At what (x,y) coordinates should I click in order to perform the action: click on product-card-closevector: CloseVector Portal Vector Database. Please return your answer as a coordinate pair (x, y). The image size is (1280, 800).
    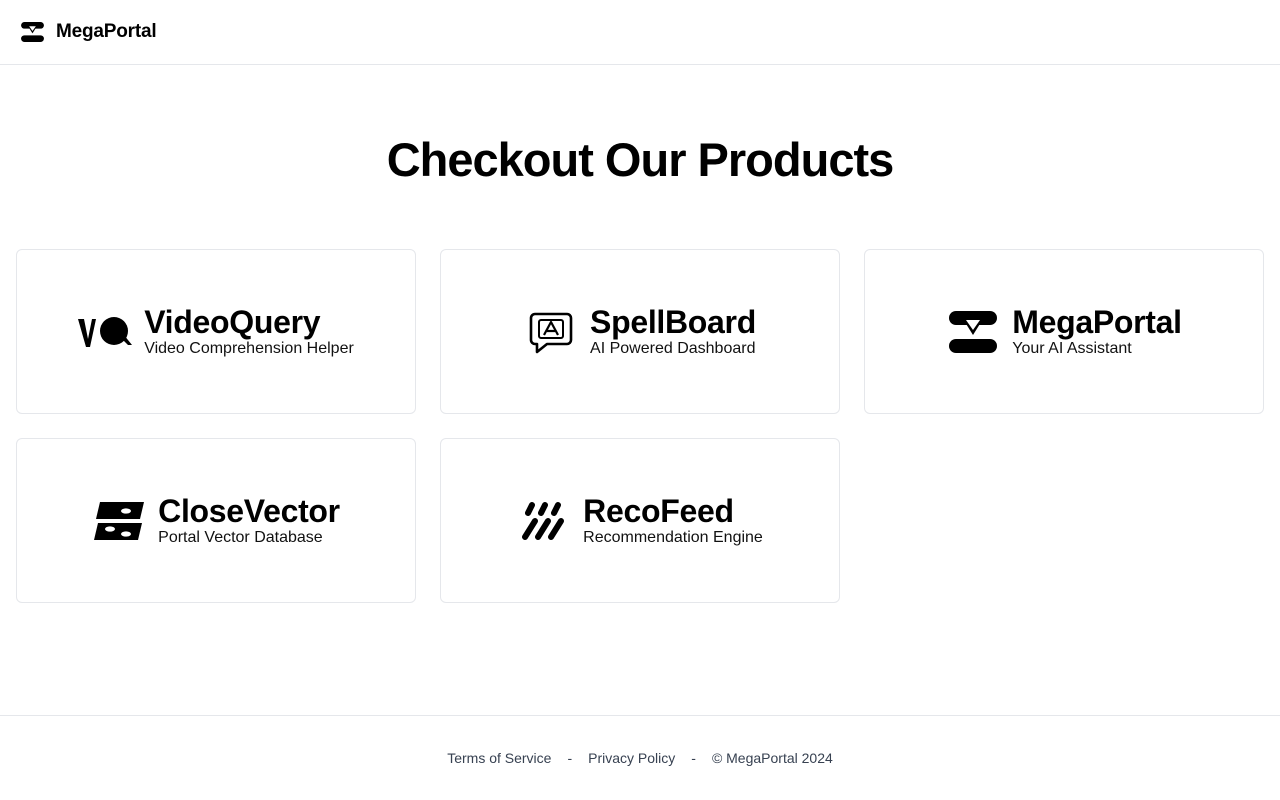
    Looking at the image, I should click on (216, 520).